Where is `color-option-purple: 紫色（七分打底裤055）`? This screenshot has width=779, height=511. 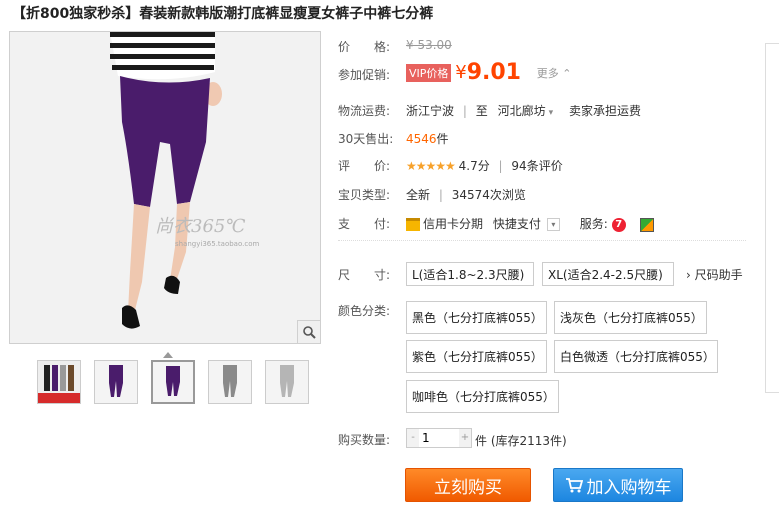
color-option-purple: 紫色（七分打底裤055） is located at coordinates (476, 356).